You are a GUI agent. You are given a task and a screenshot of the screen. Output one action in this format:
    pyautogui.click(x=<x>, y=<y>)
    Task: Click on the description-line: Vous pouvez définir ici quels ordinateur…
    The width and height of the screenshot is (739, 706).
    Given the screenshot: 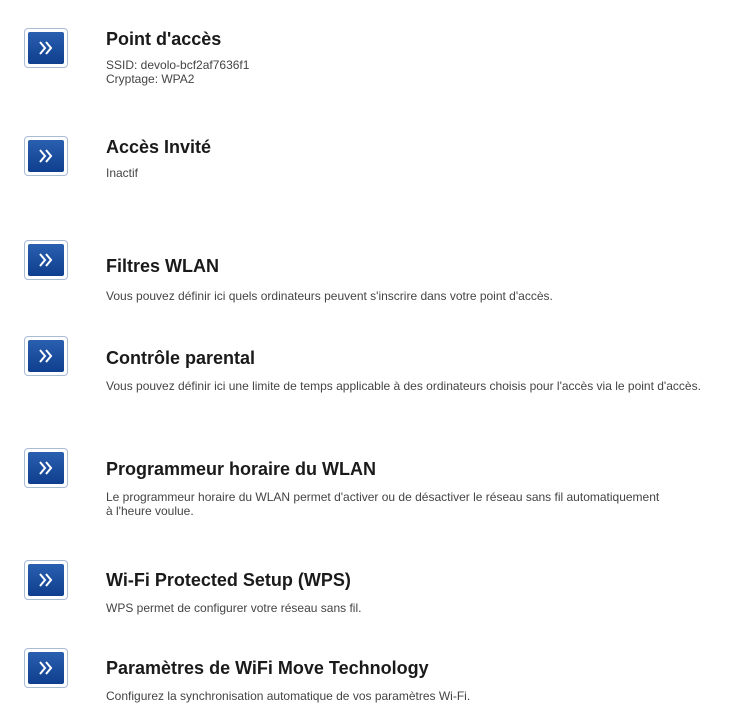 What is the action you would take?
    pyautogui.click(x=329, y=296)
    